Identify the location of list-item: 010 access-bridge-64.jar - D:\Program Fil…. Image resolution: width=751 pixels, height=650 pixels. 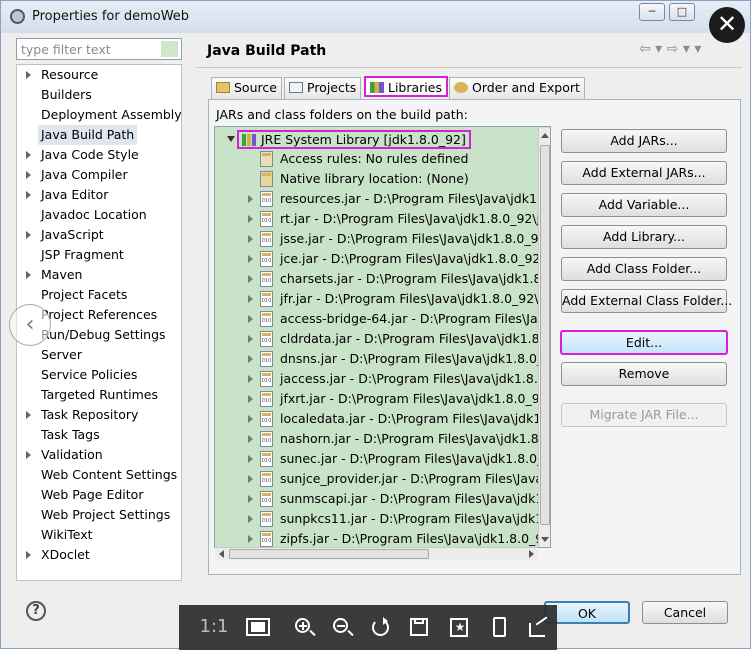
(380, 319).